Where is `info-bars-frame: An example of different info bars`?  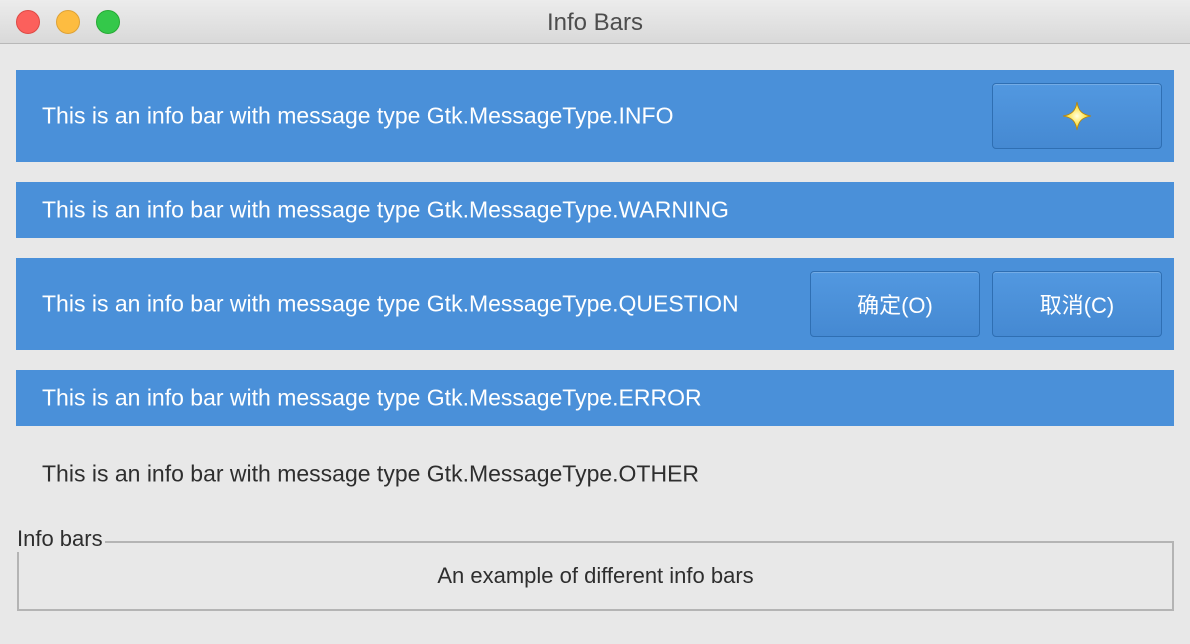 info-bars-frame: An example of different info bars is located at coordinates (595, 576).